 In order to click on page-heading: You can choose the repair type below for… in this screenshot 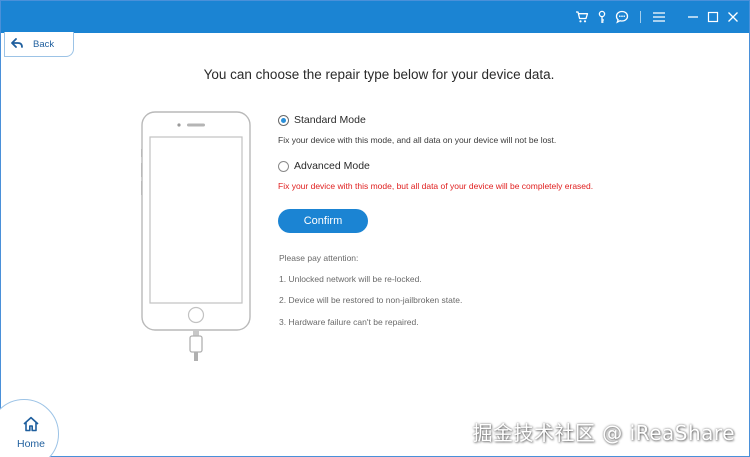, I will do `click(379, 74)`.